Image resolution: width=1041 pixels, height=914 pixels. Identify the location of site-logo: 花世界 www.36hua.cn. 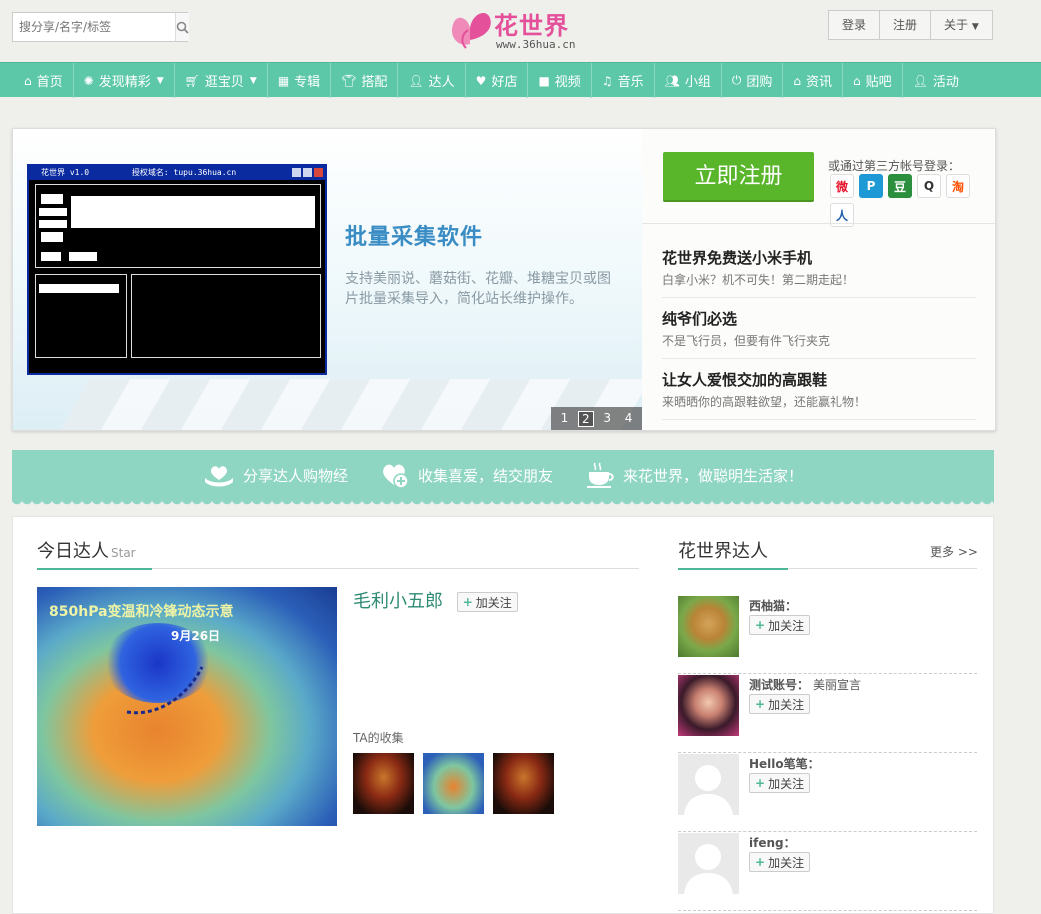
(518, 28).